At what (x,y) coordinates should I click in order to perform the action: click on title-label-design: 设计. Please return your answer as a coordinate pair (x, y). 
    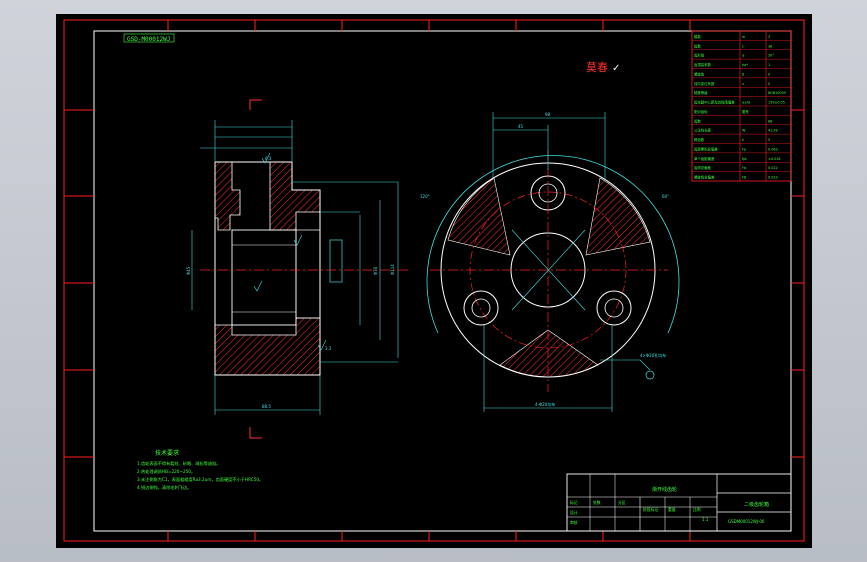
    Looking at the image, I should click on (574, 512).